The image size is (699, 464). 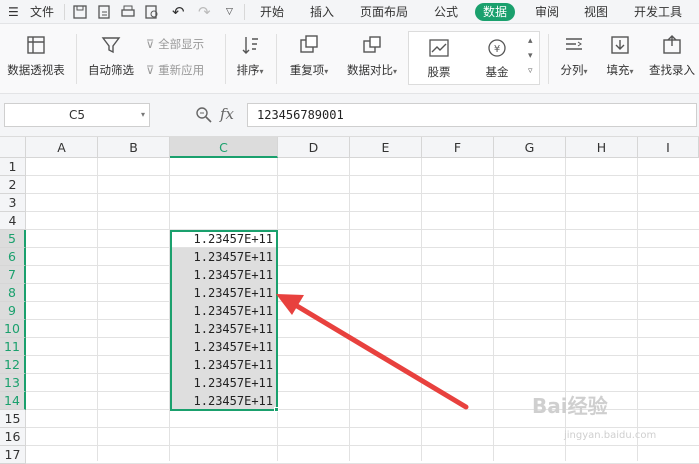 I want to click on autofilter-button: 自动筛选, so click(x=111, y=56).